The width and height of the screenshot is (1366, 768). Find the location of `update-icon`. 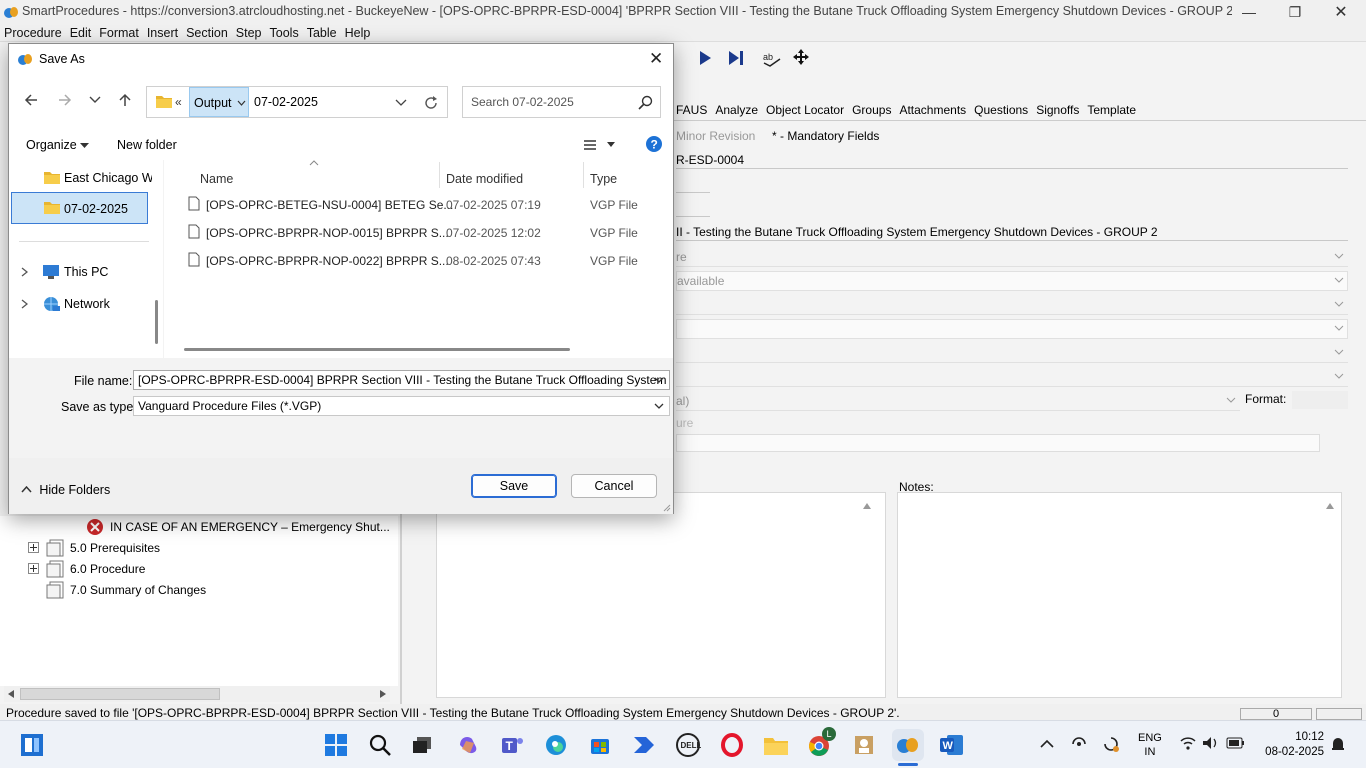

update-icon is located at coordinates (1111, 744).